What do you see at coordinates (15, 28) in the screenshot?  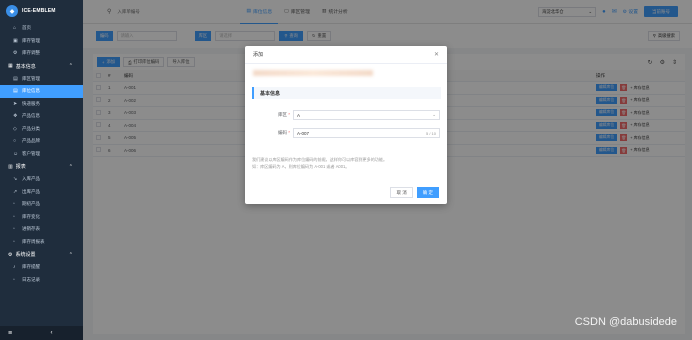 I see `home-icon: ⌂` at bounding box center [15, 28].